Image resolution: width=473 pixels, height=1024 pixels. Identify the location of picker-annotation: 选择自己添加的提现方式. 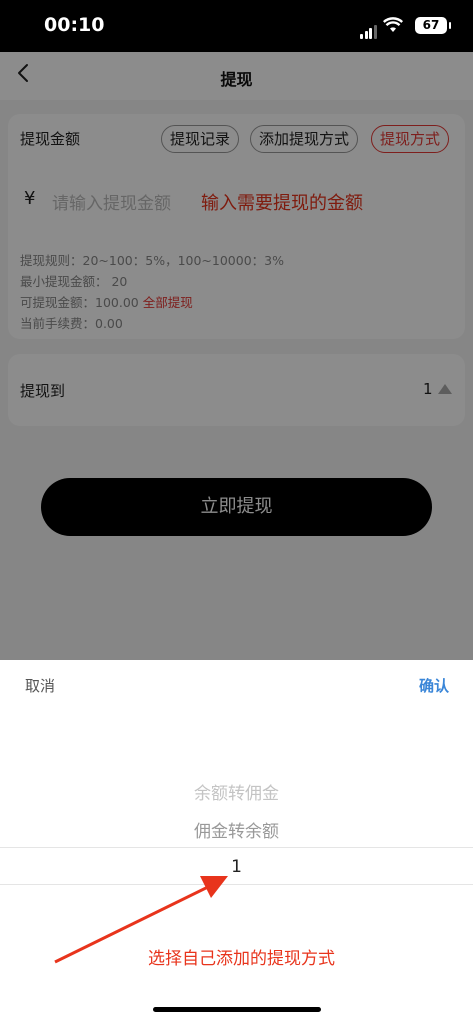
(241, 959).